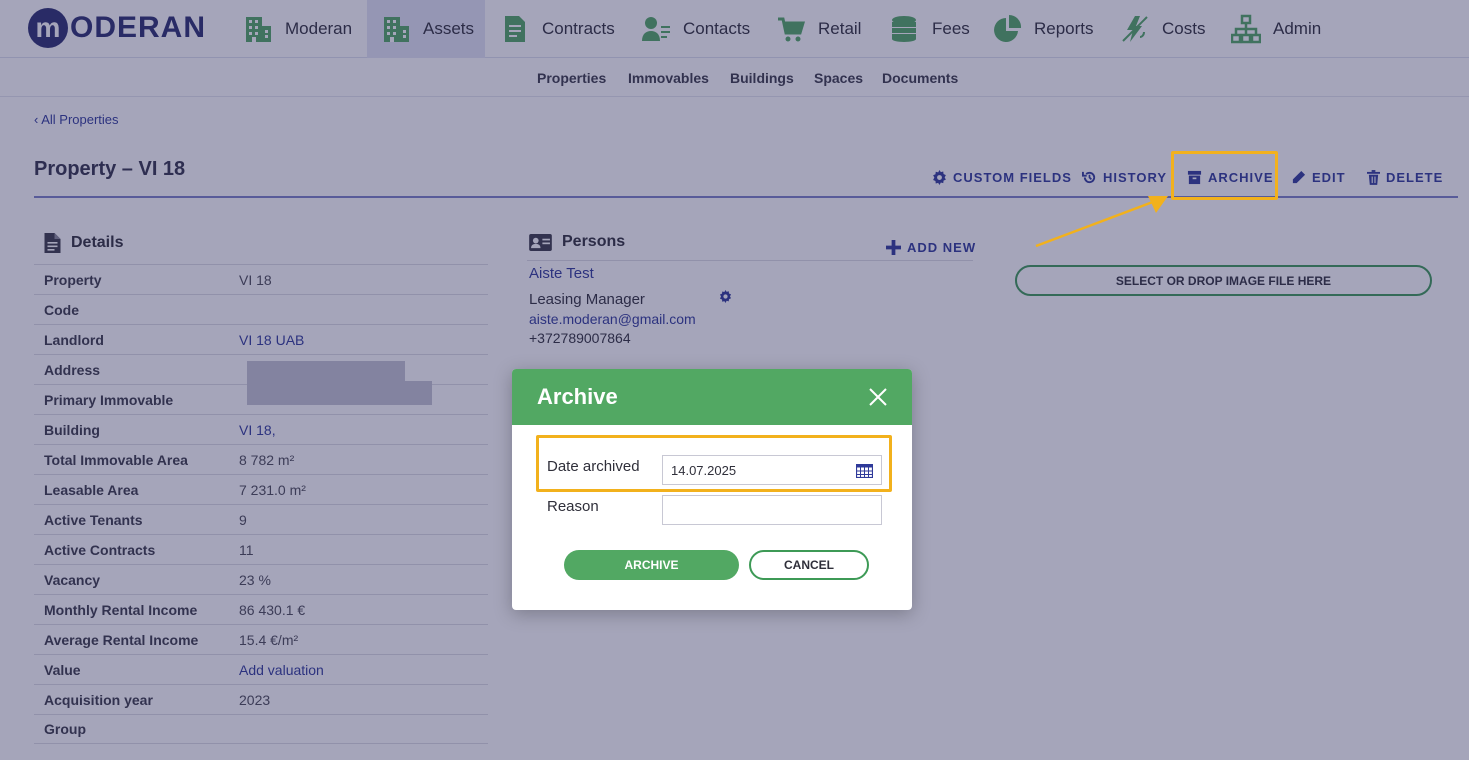  I want to click on close-icon, so click(878, 397).